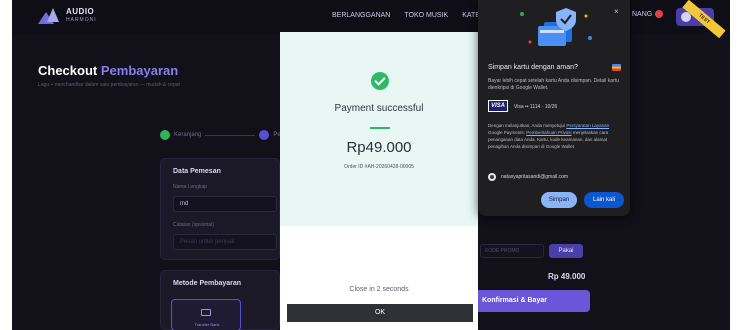 The height and width of the screenshot is (330, 740). Describe the element at coordinates (264, 135) in the screenshot. I see `step-2-indicator` at that location.